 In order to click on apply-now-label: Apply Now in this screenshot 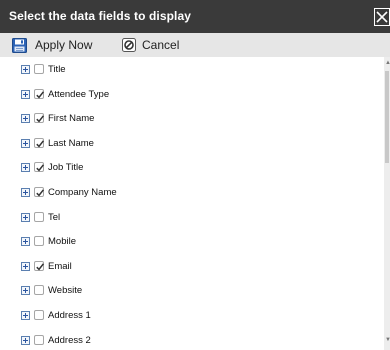, I will do `click(64, 45)`.